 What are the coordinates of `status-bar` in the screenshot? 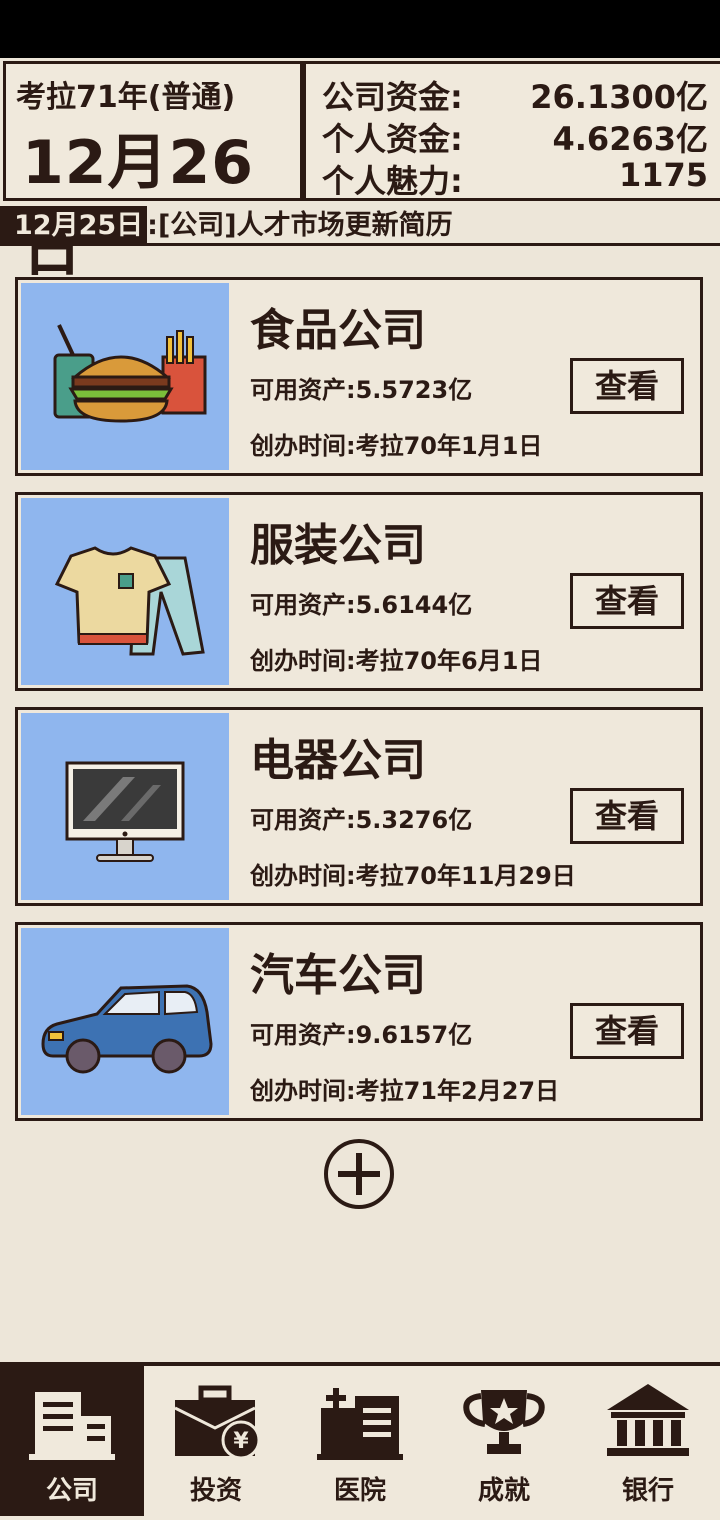 It's located at (360, 29).